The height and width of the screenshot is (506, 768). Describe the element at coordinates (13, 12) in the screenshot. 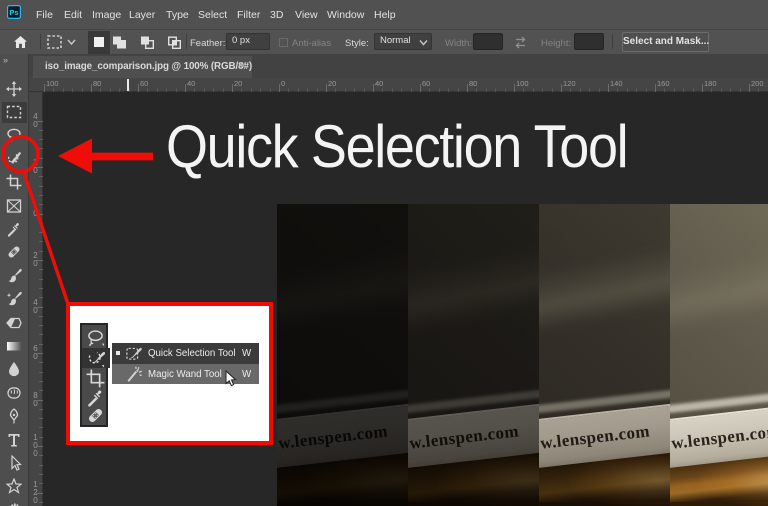

I see `svg-text: Ps` at that location.